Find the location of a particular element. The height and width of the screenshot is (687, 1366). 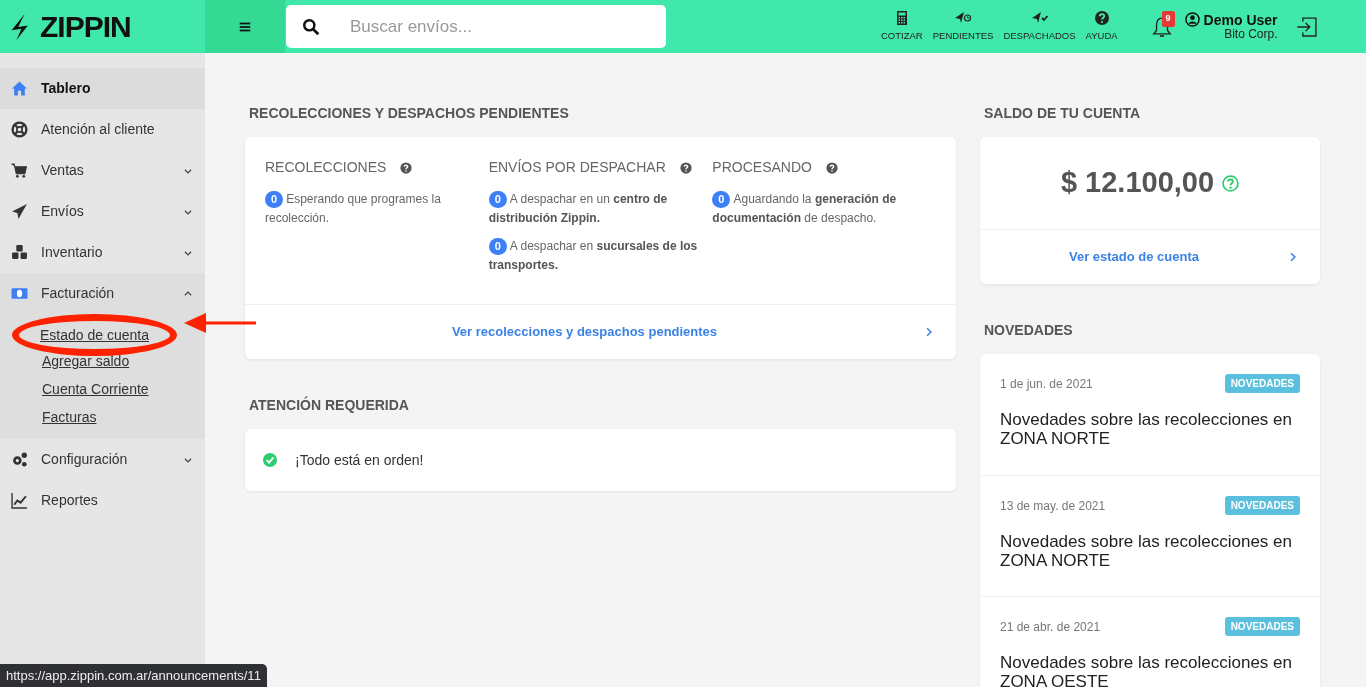

news-date: 21 de abr. de 2021 is located at coordinates (1050, 627).